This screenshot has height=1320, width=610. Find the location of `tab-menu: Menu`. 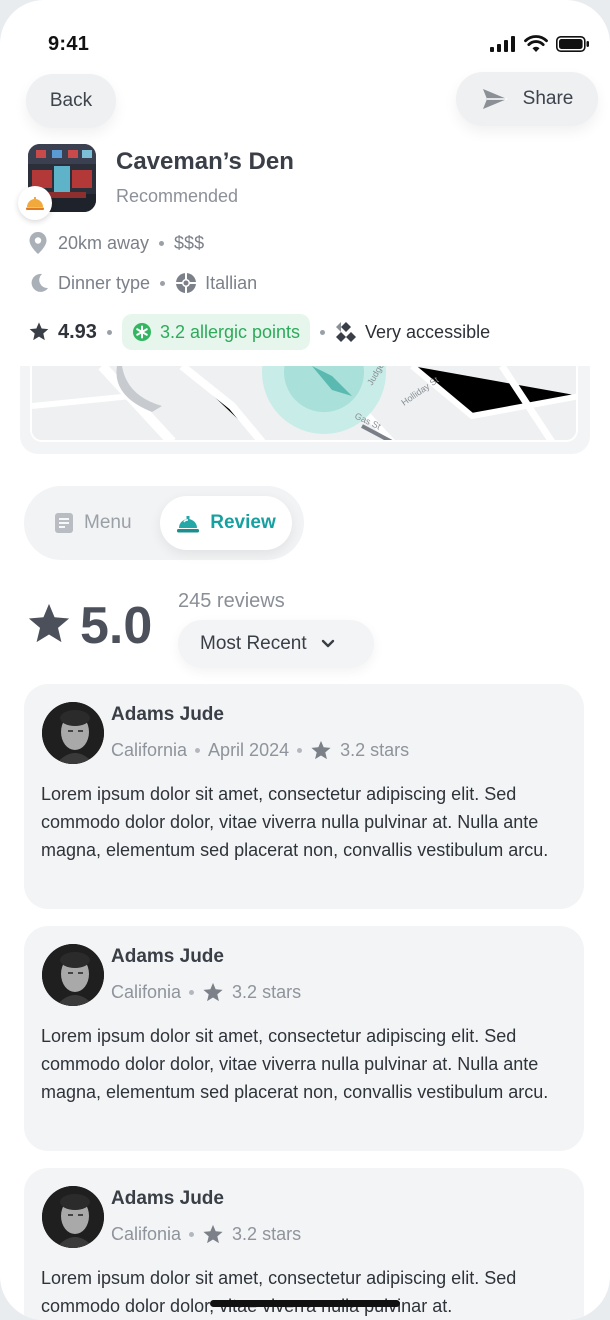

tab-menu: Menu is located at coordinates (93, 523).